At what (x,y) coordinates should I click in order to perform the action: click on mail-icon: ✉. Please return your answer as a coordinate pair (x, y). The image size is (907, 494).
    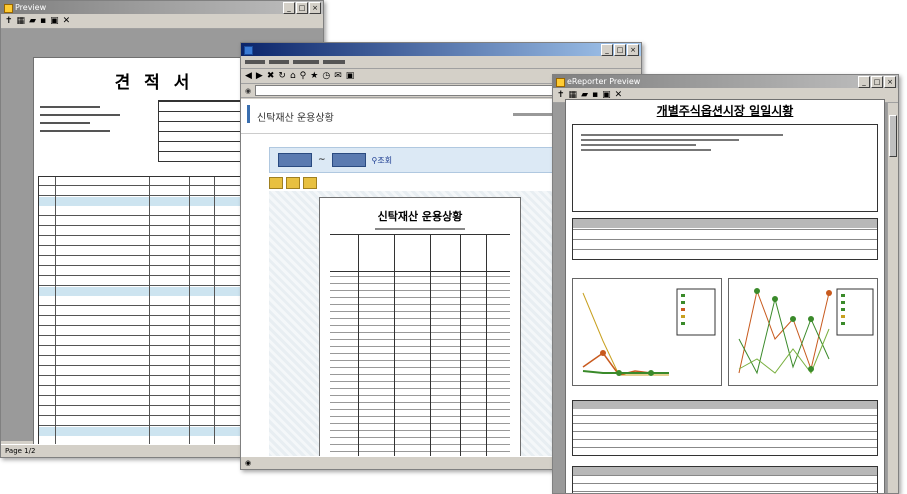
    Looking at the image, I should click on (338, 76).